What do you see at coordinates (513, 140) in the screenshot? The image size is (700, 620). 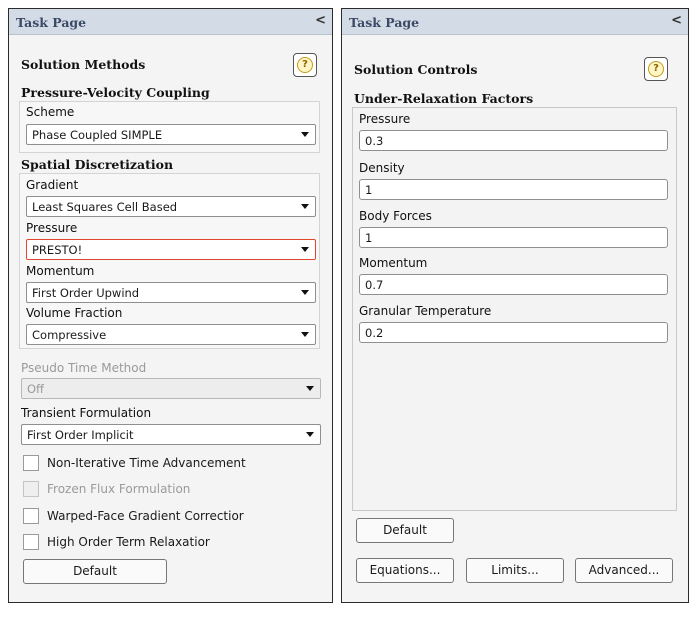 I see `pressure-factor-input: 0.3` at bounding box center [513, 140].